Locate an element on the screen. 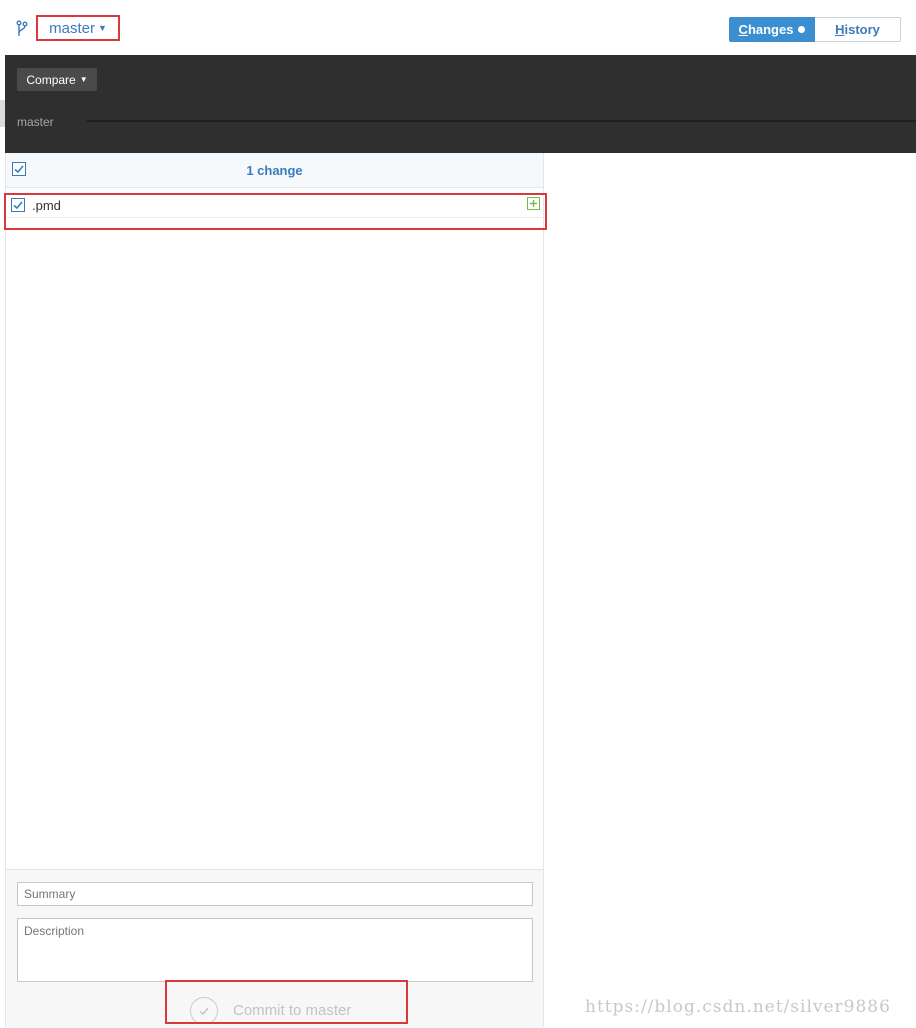  tab-history-hotkey: H is located at coordinates (840, 29).